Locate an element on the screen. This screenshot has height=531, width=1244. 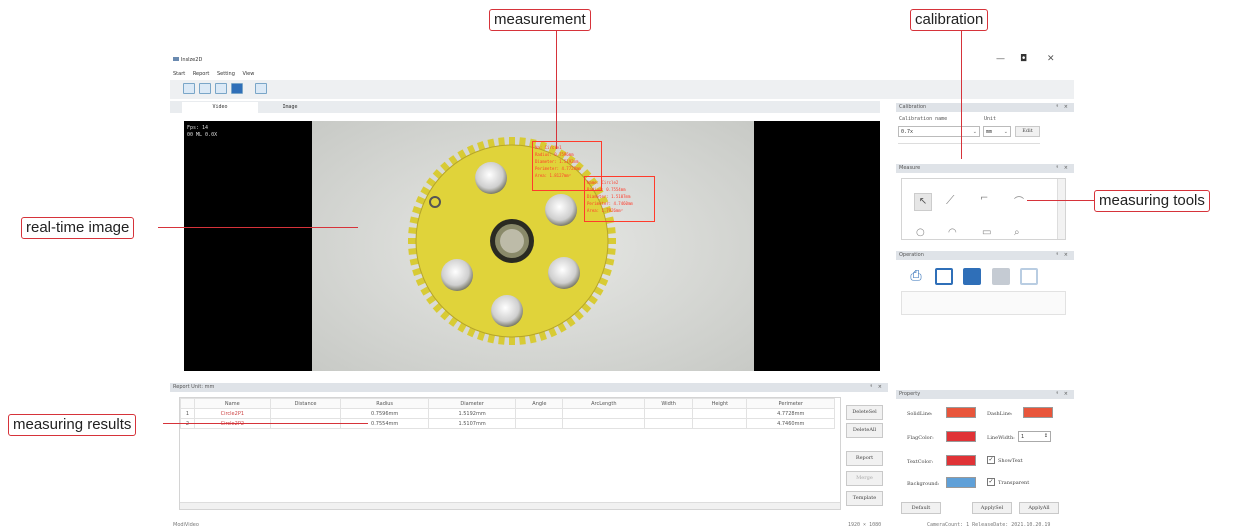
polyline-tool-icon: ⌐ is located at coordinates (984, 198).